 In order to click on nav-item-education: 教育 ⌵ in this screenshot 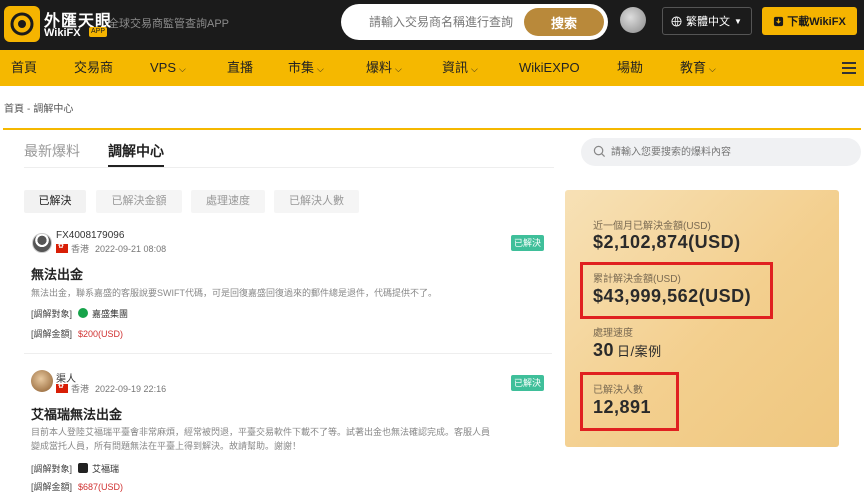, I will do `click(698, 68)`.